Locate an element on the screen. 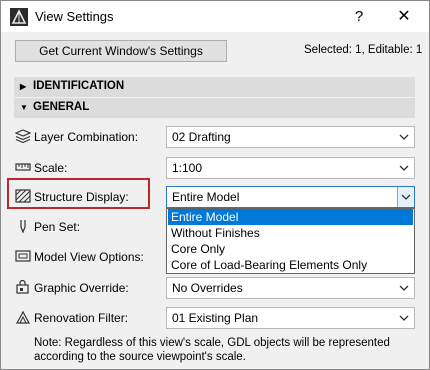  section-label: GENERAL is located at coordinates (61, 107).